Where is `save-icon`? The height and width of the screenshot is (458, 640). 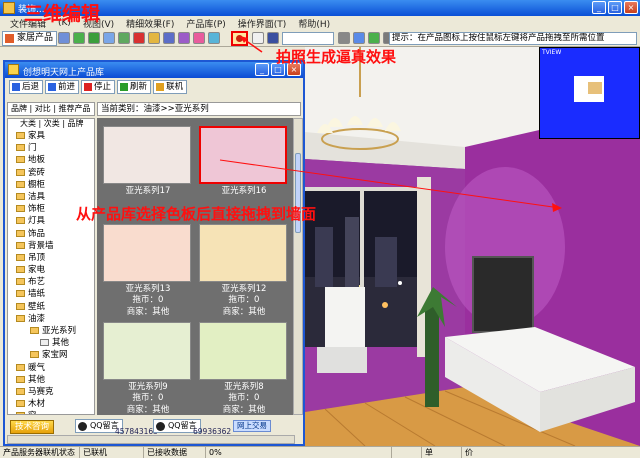 save-icon is located at coordinates (273, 38).